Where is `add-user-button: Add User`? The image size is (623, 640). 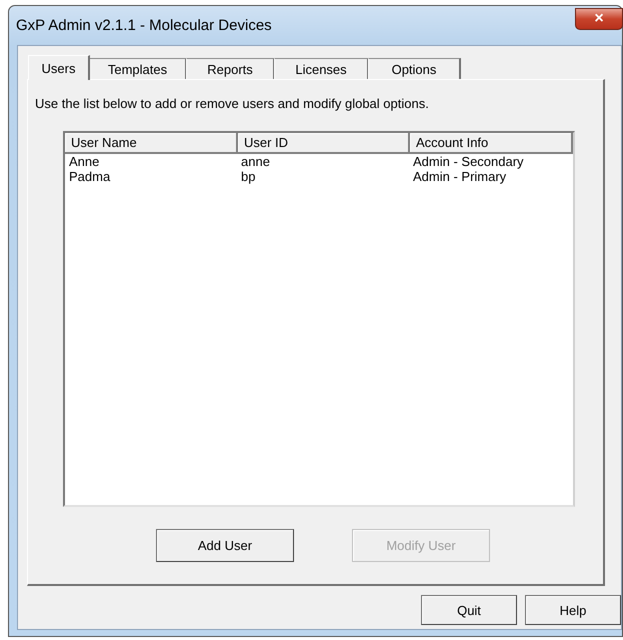 add-user-button: Add User is located at coordinates (225, 545).